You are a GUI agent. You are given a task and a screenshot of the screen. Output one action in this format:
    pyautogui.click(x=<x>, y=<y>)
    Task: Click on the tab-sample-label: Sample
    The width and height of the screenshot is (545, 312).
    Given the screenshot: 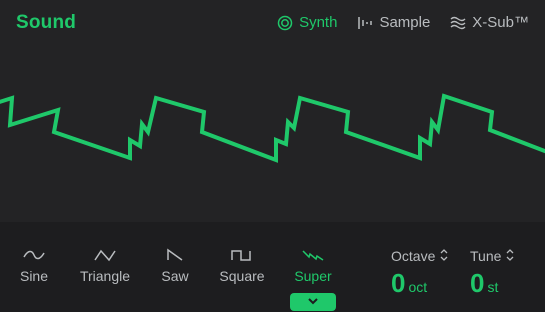 What is the action you would take?
    pyautogui.click(x=405, y=22)
    